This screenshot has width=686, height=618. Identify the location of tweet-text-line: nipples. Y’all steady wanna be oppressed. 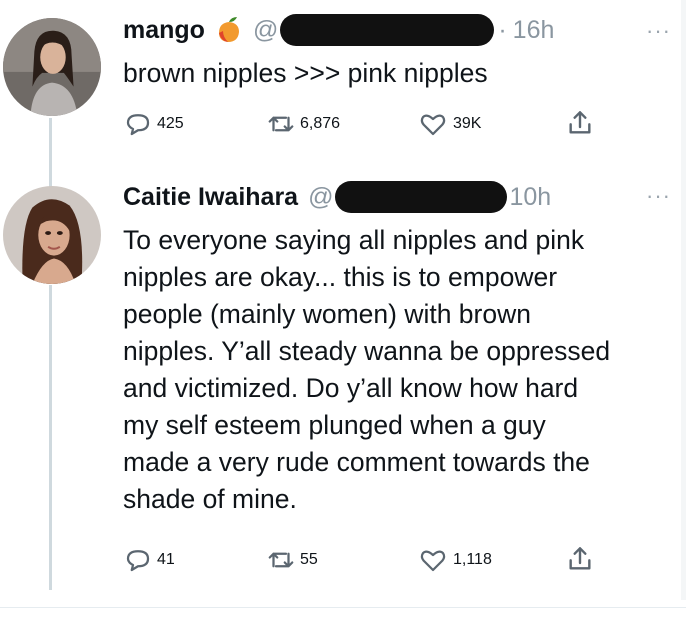
(367, 351).